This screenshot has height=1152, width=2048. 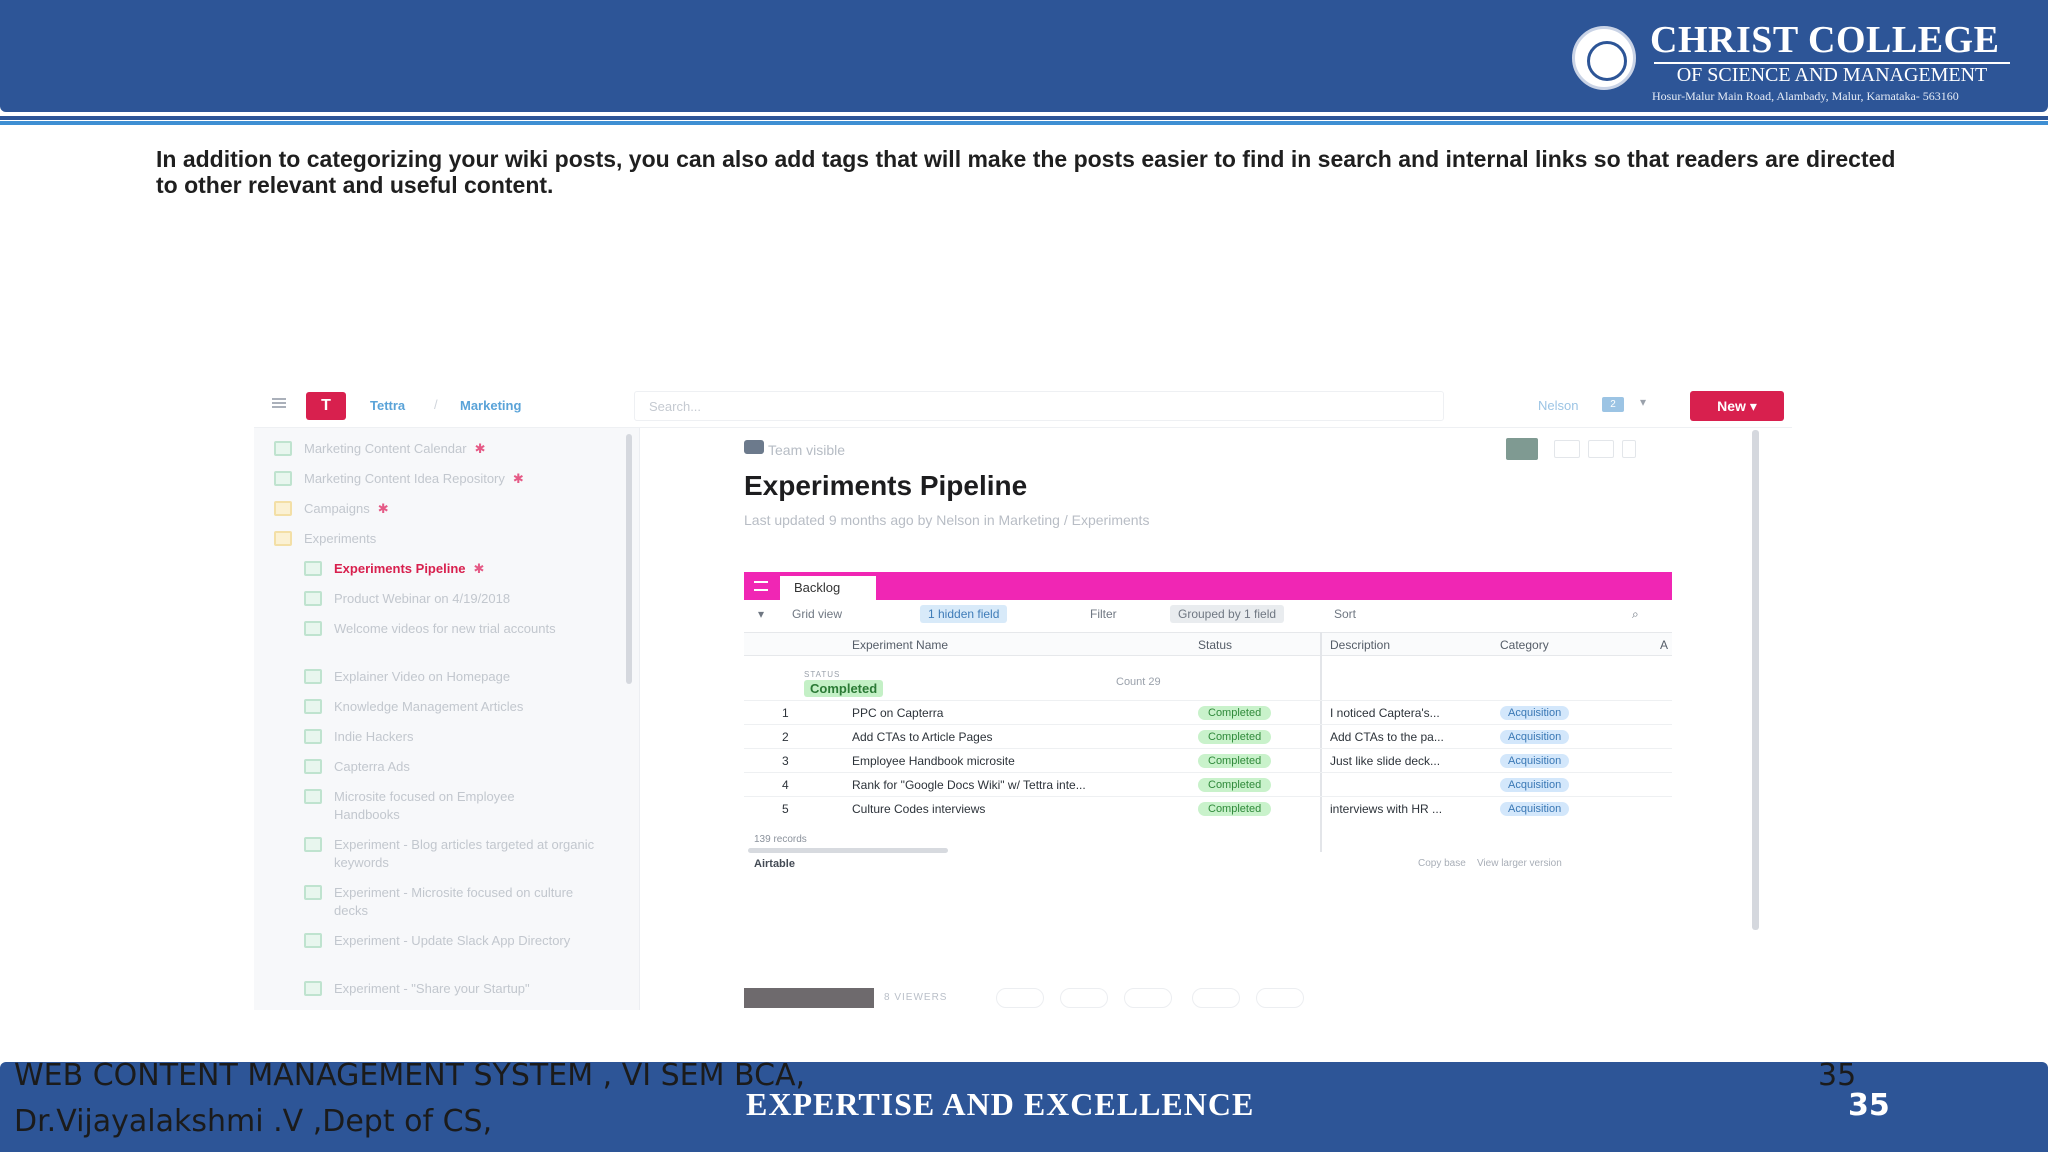 I want to click on more-icon, so click(x=1629, y=449).